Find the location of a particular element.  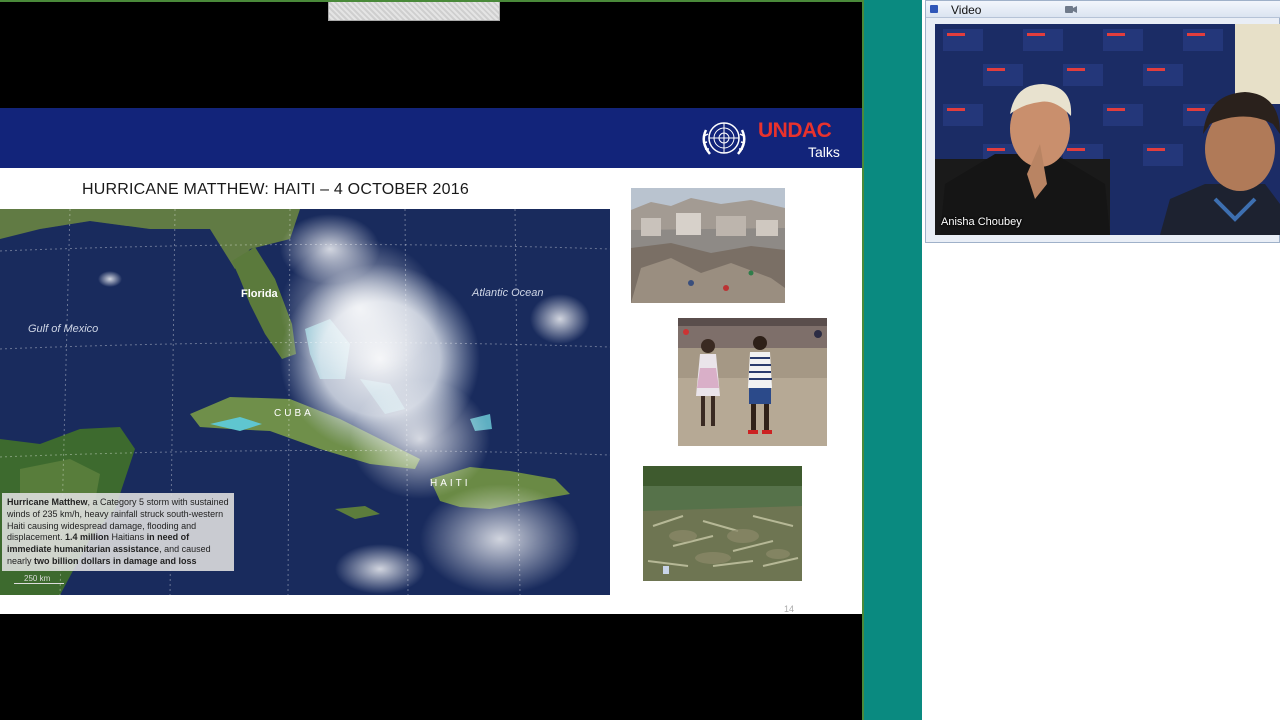

map-label-haiti: HAITI is located at coordinates (450, 483).